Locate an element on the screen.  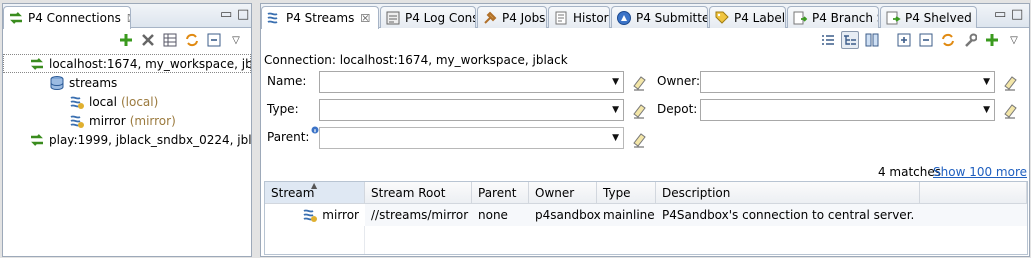
tab-p4-labels: P4 Labels is located at coordinates (747, 17).